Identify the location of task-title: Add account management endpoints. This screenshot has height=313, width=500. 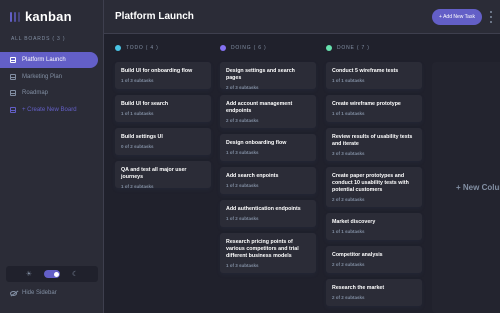
(259, 107).